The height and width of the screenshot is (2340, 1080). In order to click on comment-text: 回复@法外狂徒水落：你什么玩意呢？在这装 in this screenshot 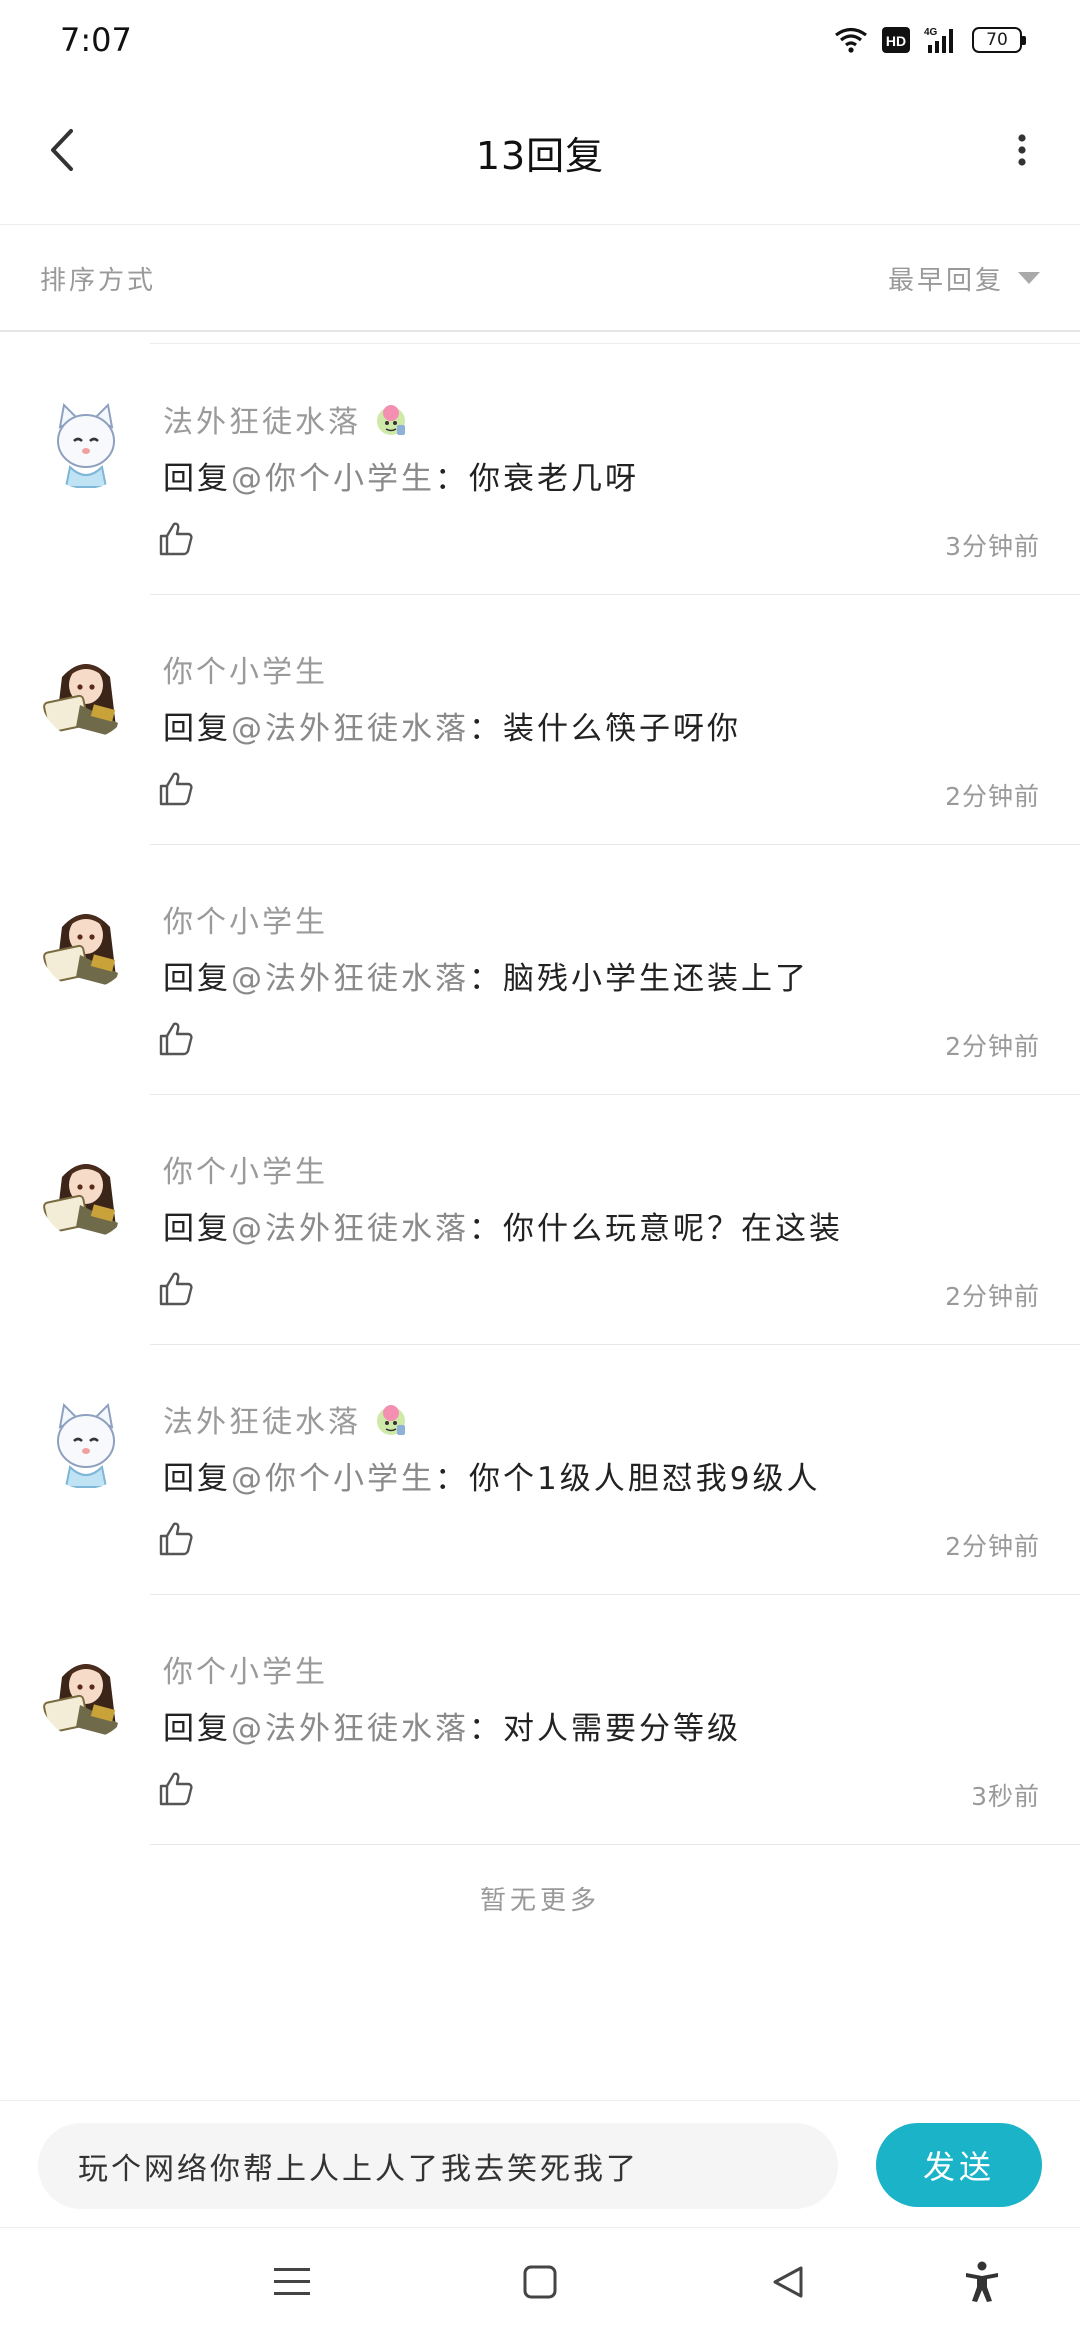, I will do `click(503, 1225)`.